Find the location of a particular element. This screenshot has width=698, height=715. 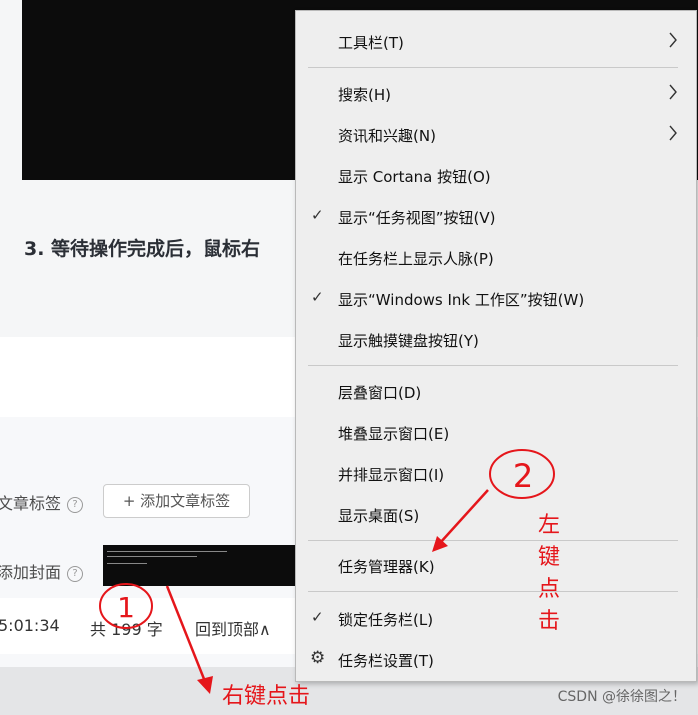

menu-item-show-cortana: 显示 Cortana 按钮(O) is located at coordinates (496, 176).